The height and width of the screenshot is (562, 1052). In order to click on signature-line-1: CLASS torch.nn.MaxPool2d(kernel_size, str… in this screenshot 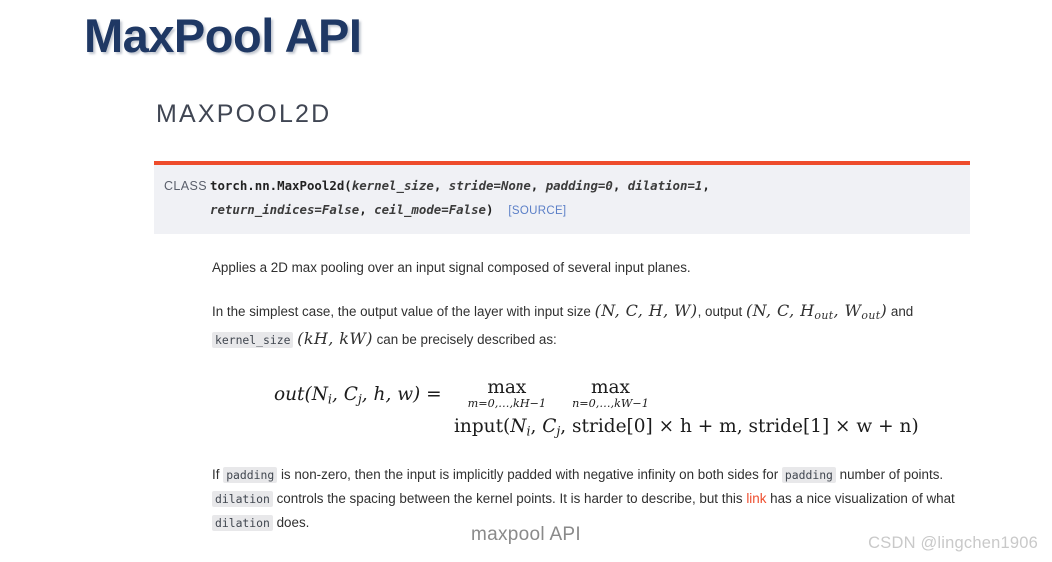, I will do `click(562, 186)`.